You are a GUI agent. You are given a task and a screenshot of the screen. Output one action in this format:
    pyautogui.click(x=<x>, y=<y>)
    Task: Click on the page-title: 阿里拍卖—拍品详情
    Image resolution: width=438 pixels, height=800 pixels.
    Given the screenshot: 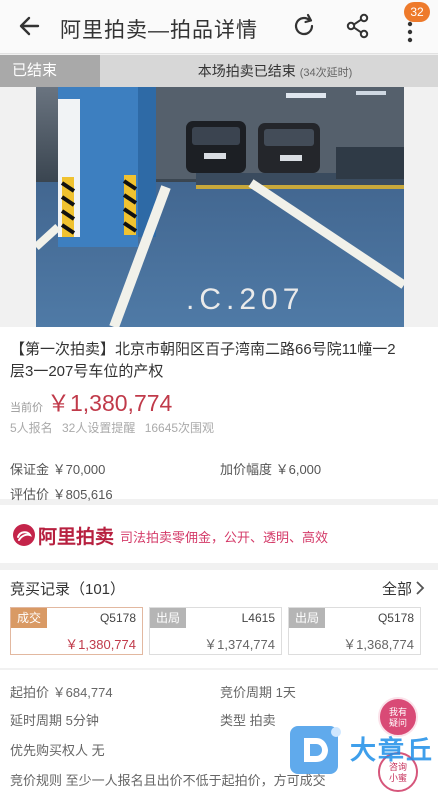 What is the action you would take?
    pyautogui.click(x=159, y=30)
    